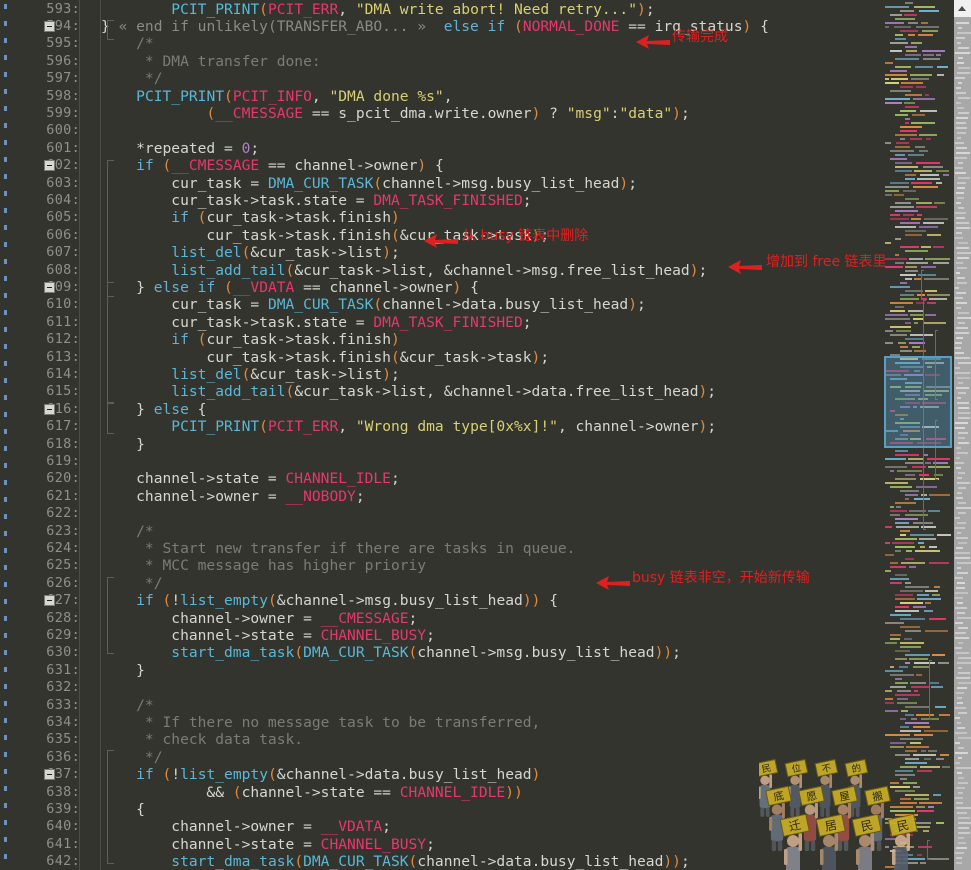  I want to click on minimap-fold-guide, so click(928, 850).